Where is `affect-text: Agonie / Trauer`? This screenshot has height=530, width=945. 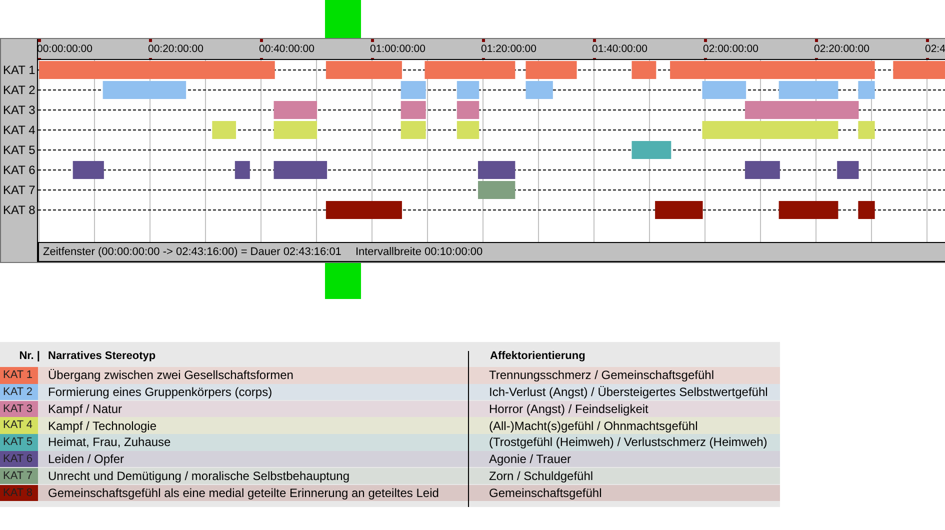
affect-text: Agonie / Trauer is located at coordinates (530, 459).